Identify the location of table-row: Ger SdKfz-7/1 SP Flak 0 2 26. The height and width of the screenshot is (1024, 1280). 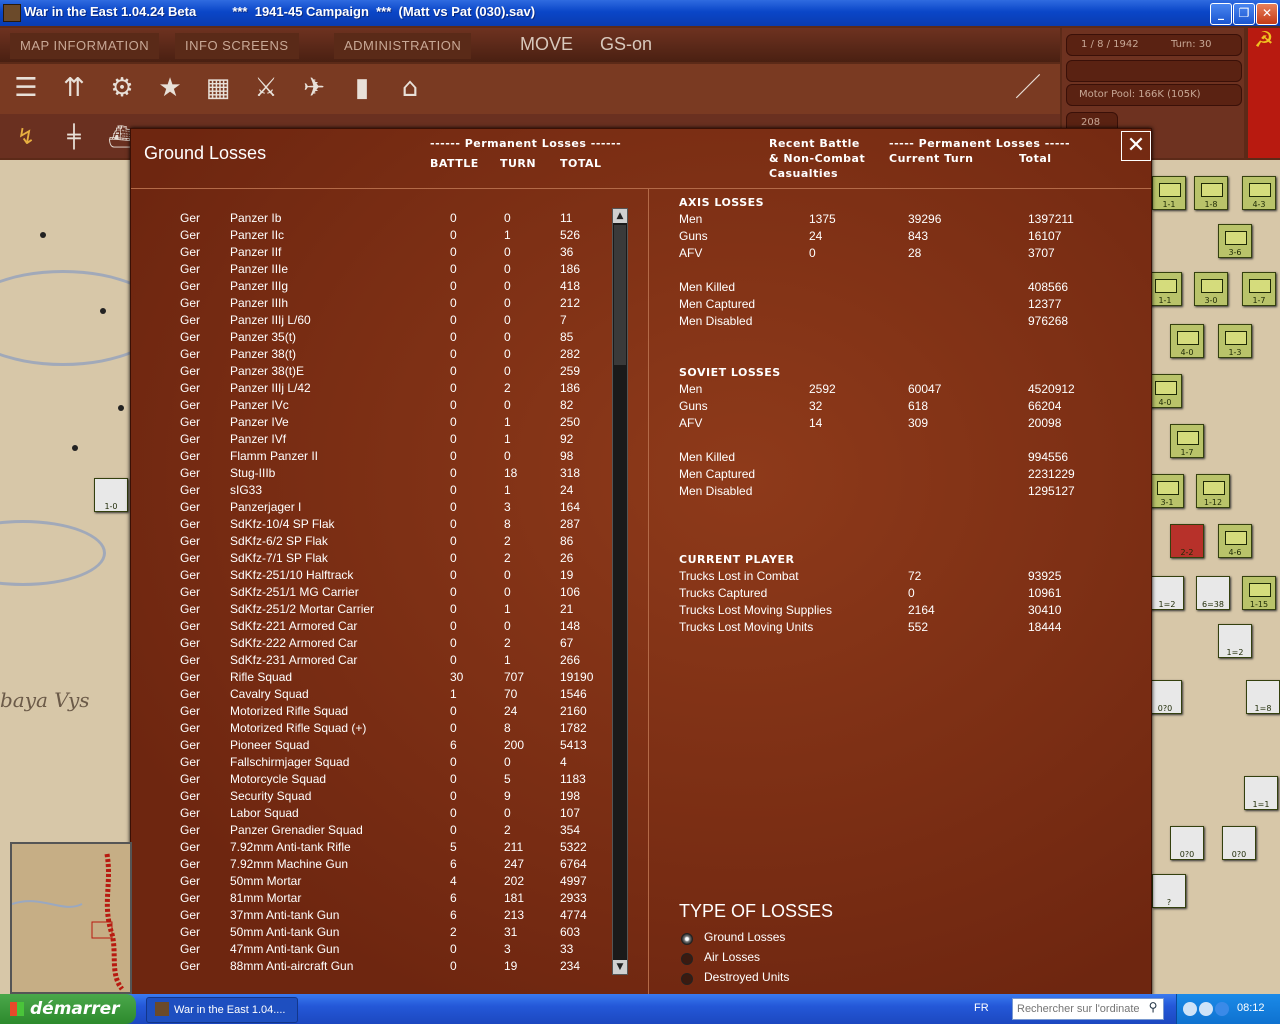
(371, 559).